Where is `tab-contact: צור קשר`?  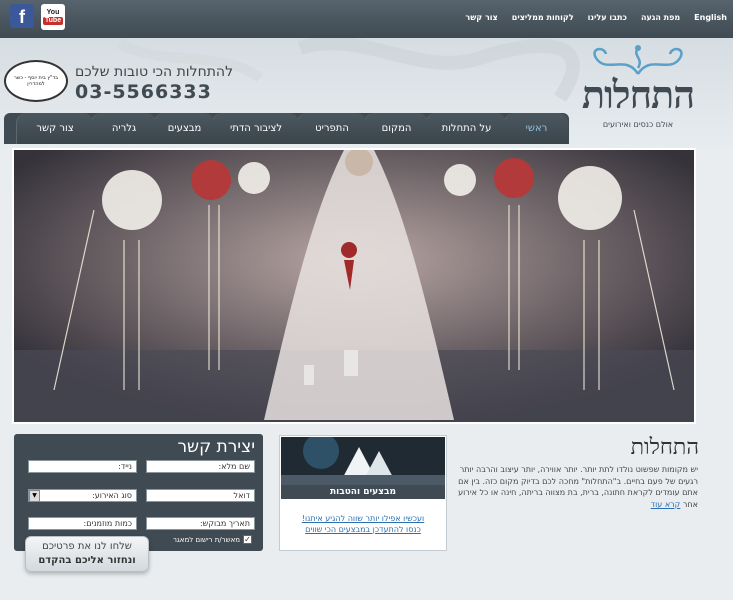
tab-contact: צור קשר is located at coordinates (54, 128).